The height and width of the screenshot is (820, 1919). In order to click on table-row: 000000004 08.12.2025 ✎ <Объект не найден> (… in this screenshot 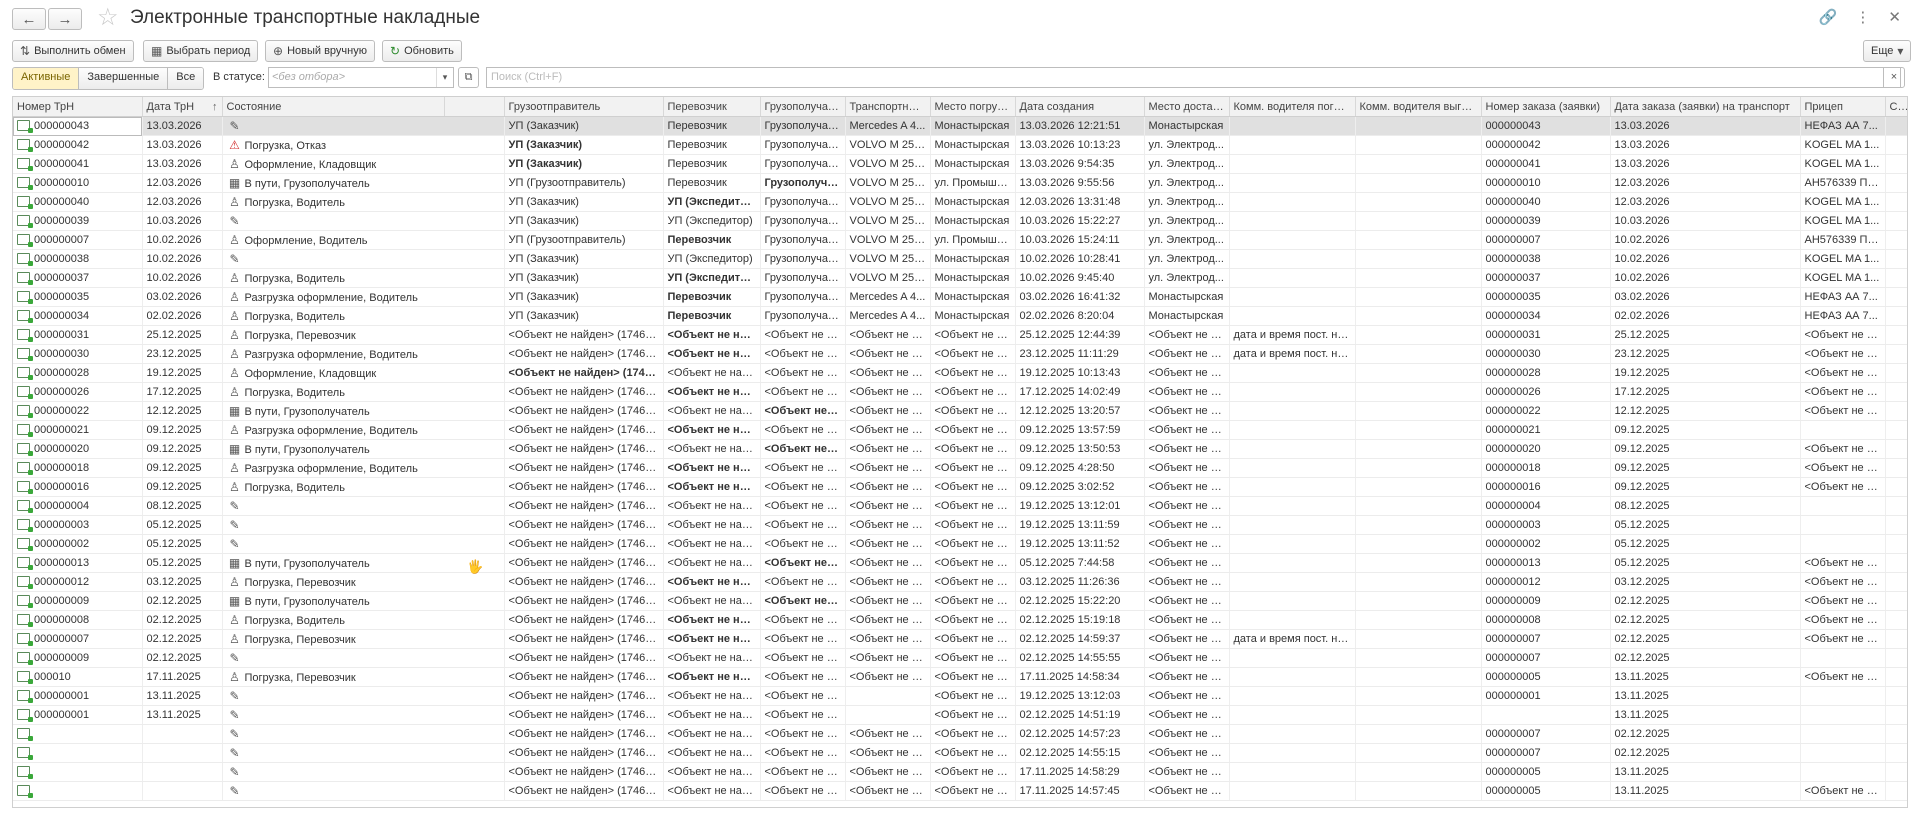, I will do `click(960, 506)`.